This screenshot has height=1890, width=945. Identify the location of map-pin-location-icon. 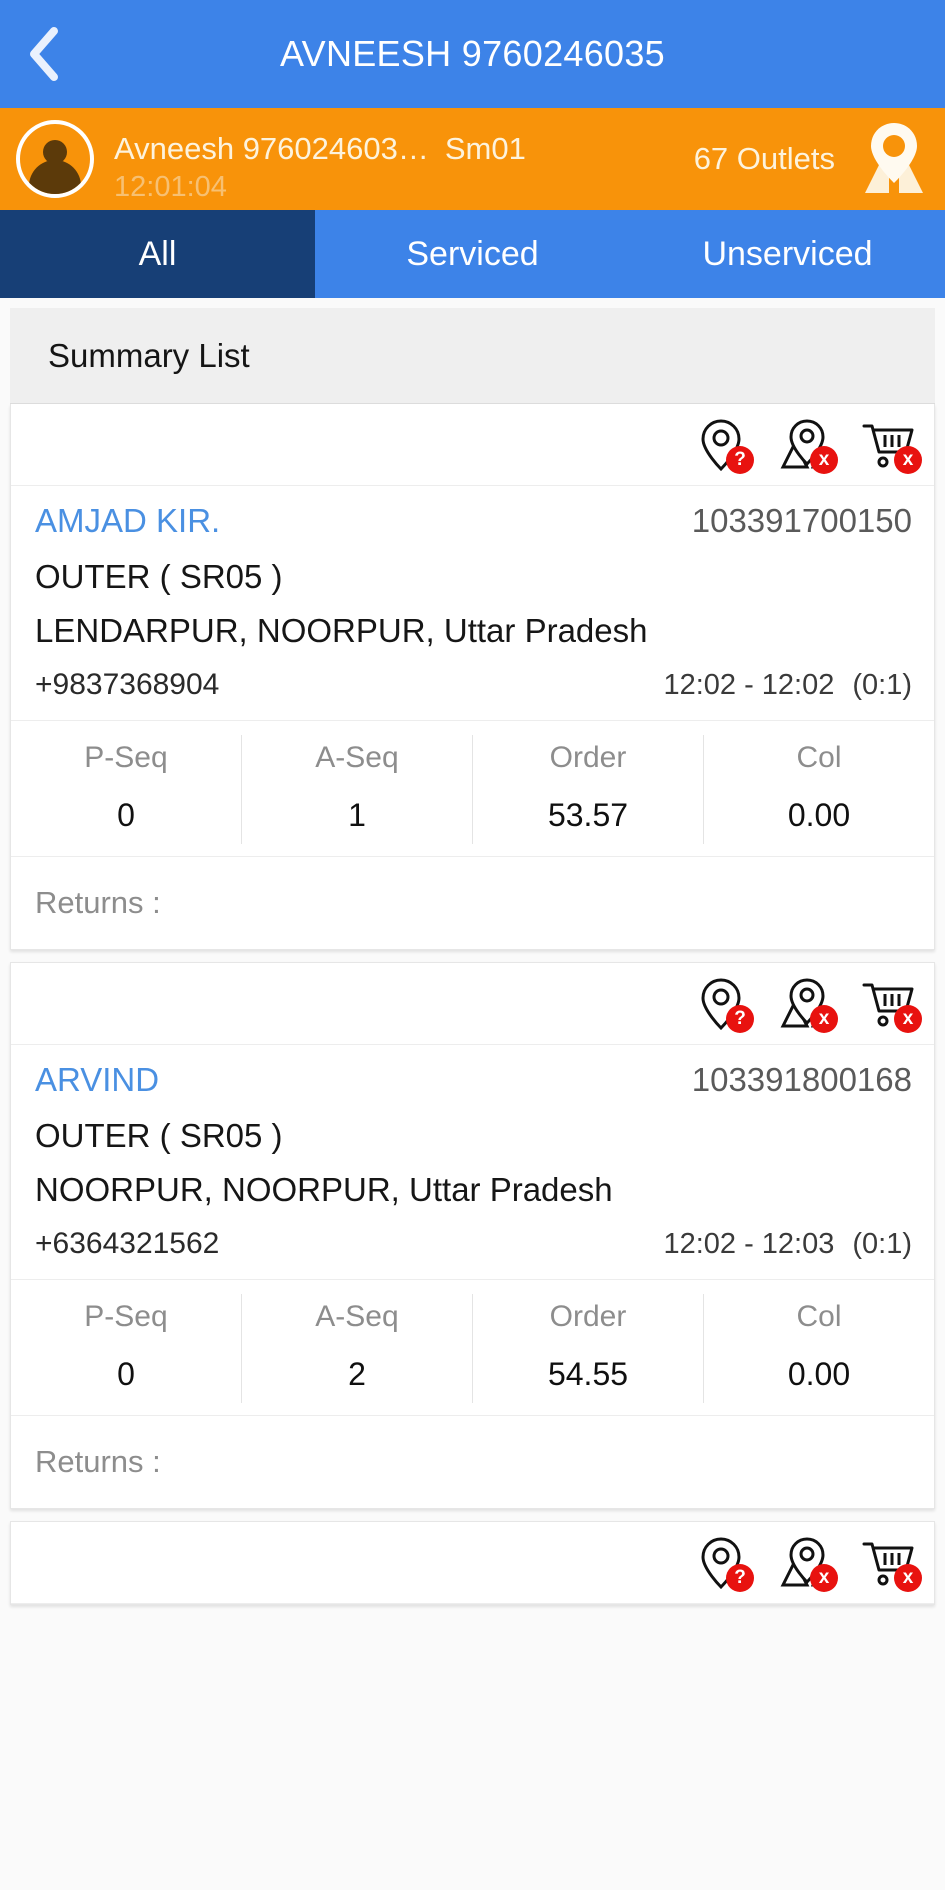
(894, 159).